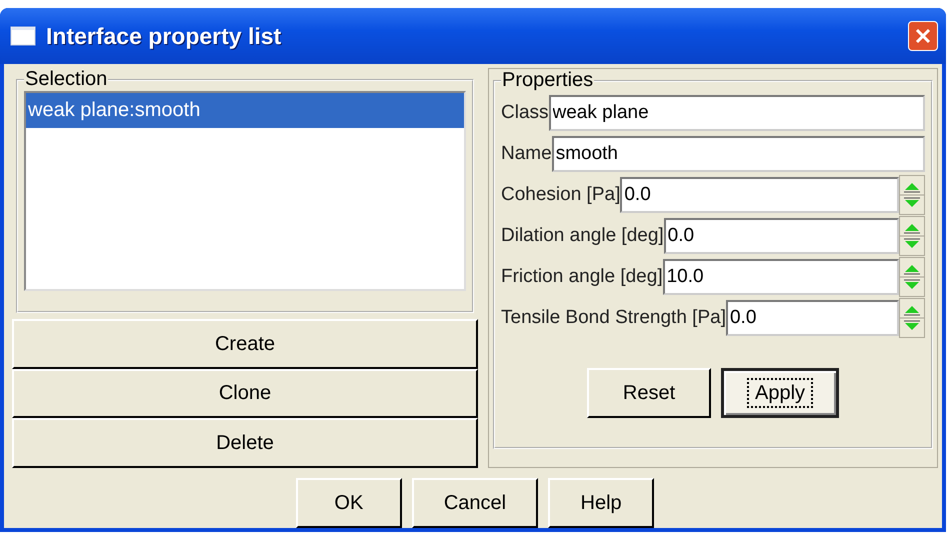 This screenshot has width=950, height=537. What do you see at coordinates (582, 277) in the screenshot?
I see `field-label: Friction angle [deg]` at bounding box center [582, 277].